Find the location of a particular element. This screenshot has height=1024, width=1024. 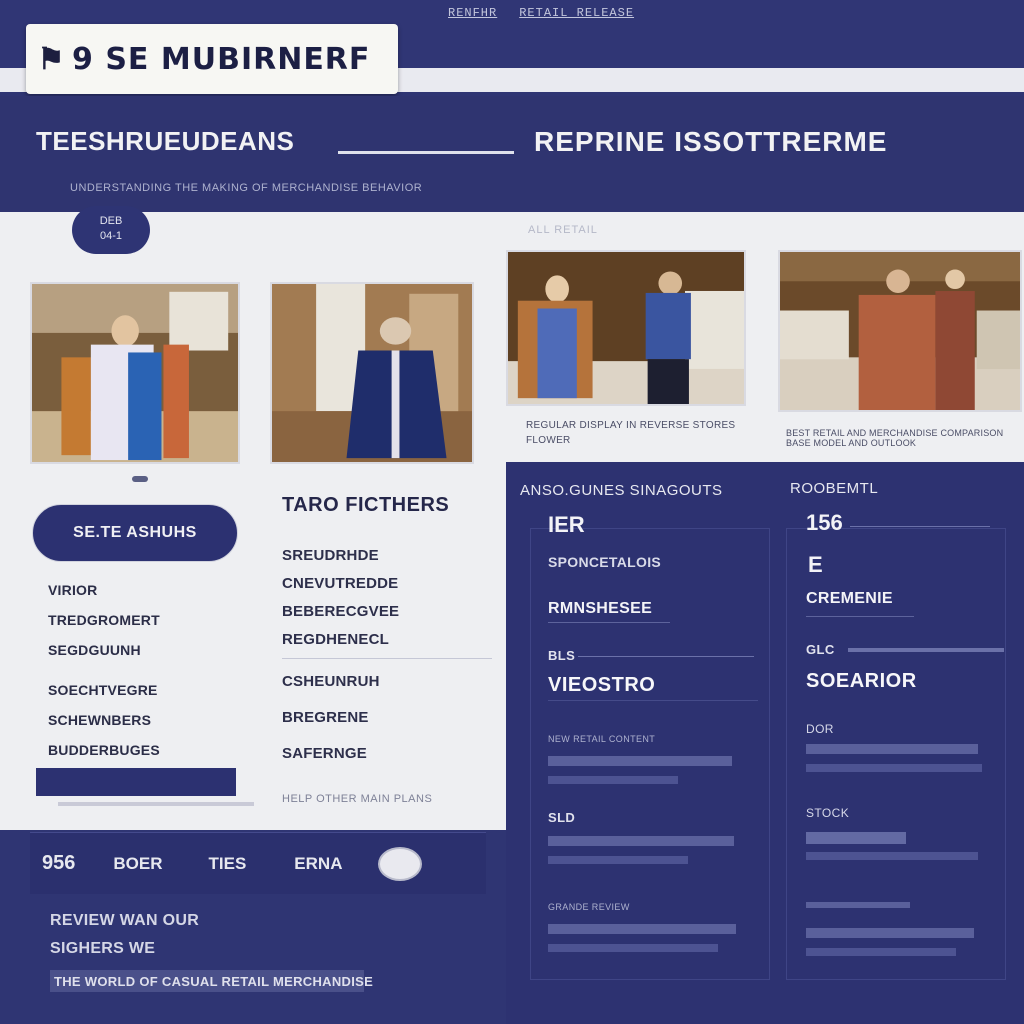

date-badge: DEB 04-1 is located at coordinates (111, 230).